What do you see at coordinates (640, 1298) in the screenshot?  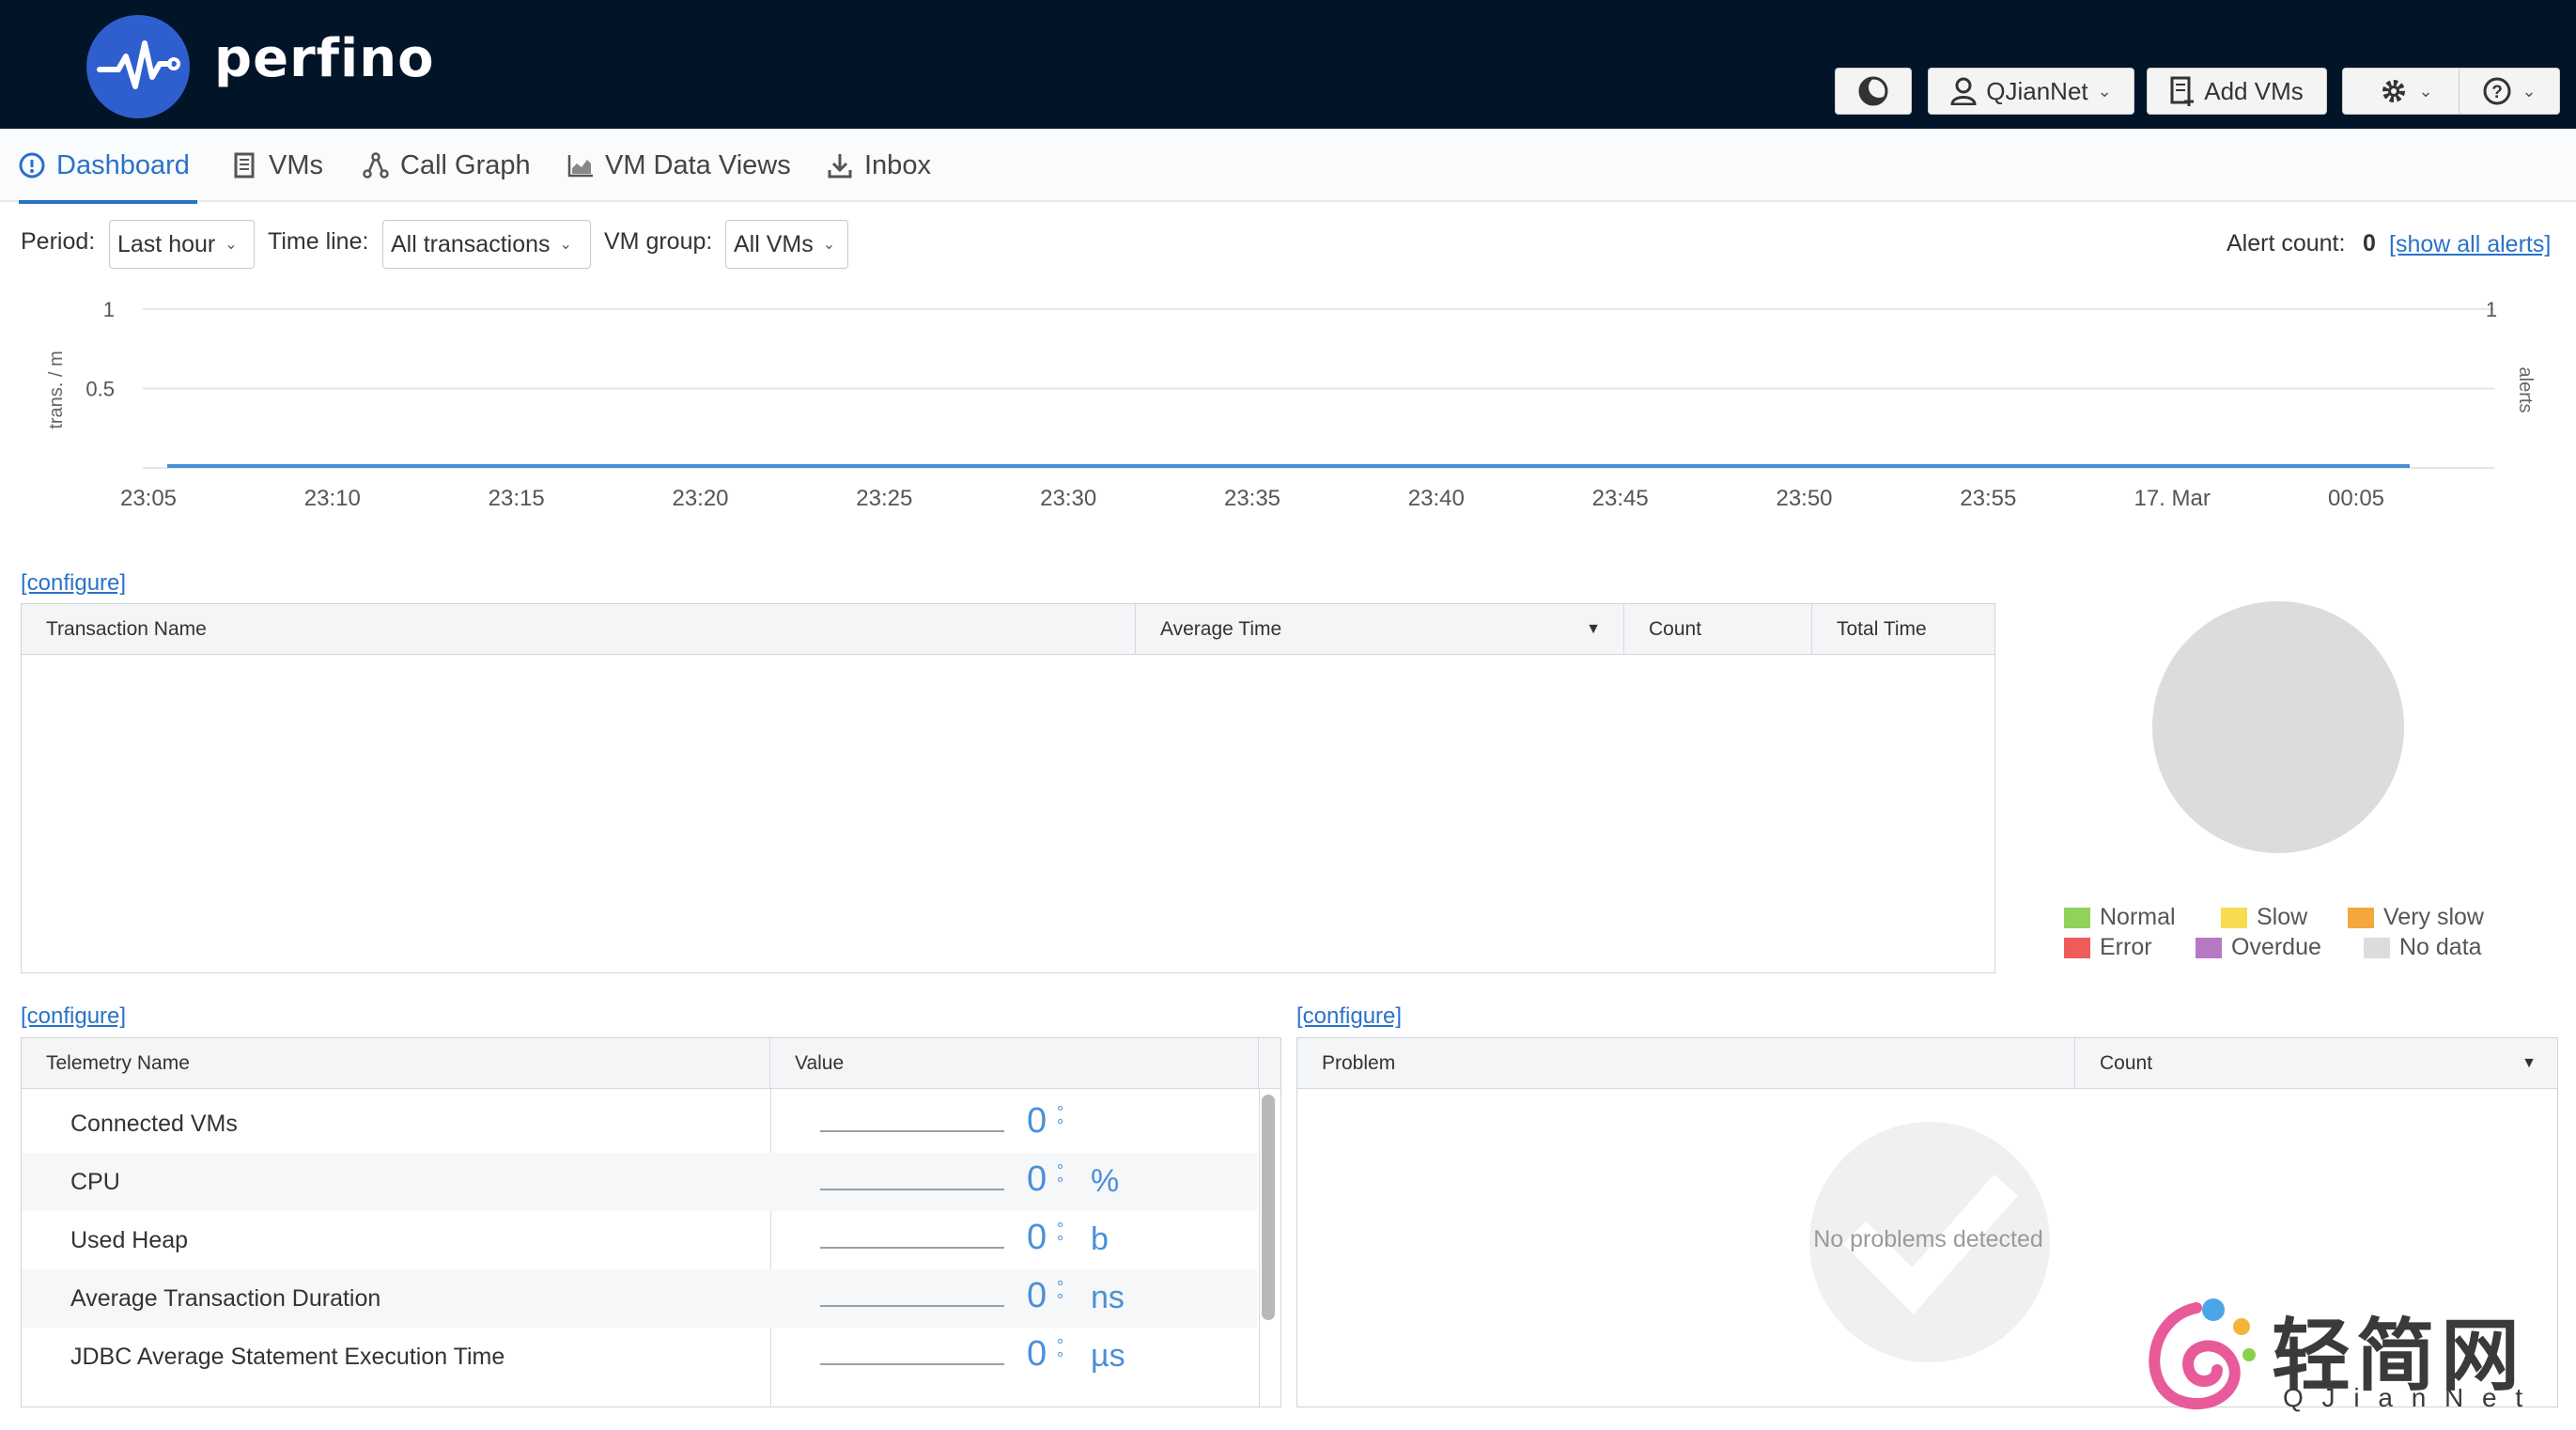 I see `table-row: Average Transaction Duration 0 ° ° ns` at bounding box center [640, 1298].